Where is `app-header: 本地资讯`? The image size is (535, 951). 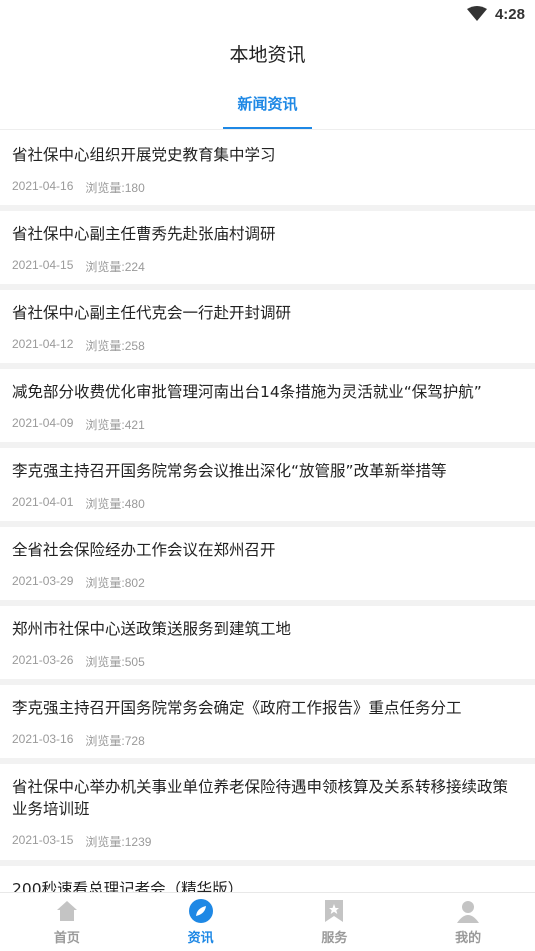
app-header: 本地资讯 is located at coordinates (267, 53).